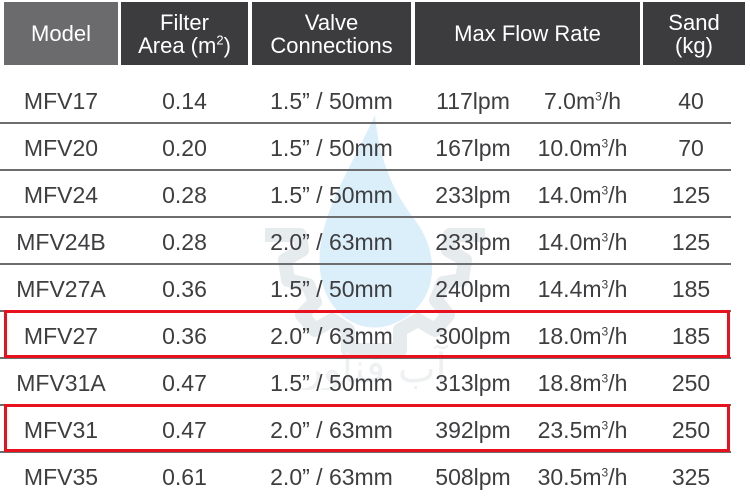  I want to click on table-row: MFV35 0.61 2.0” / 63mm 508lpm 30.5m3/h 325, so click(375, 477).